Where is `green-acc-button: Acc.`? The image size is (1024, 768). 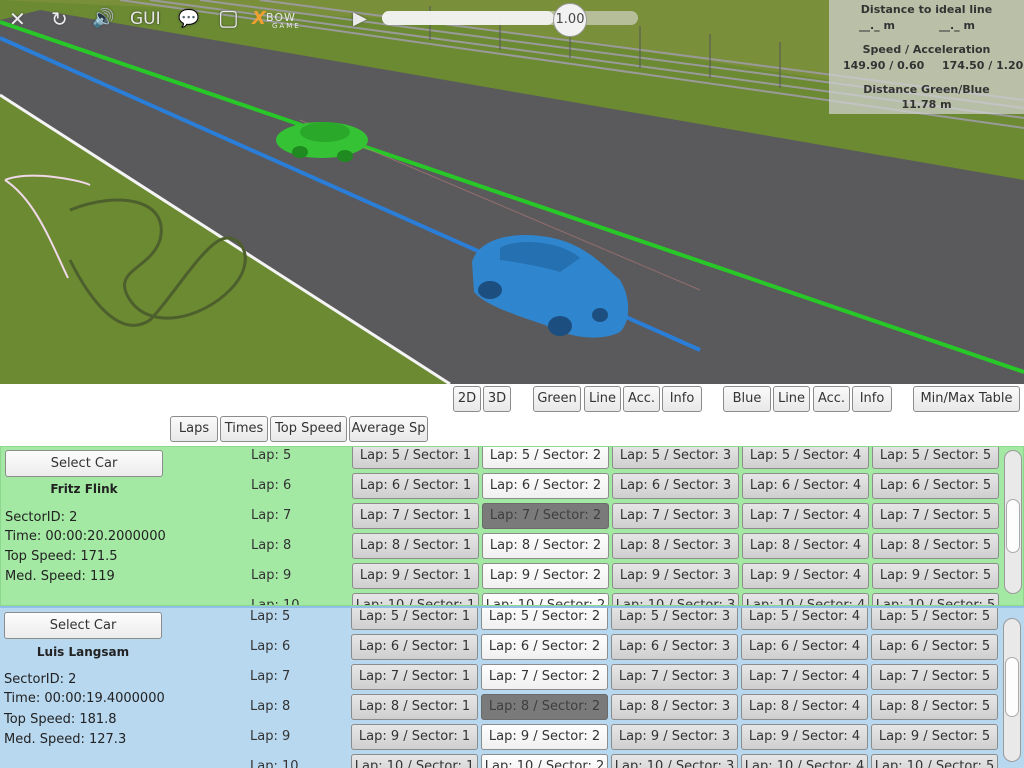 green-acc-button: Acc. is located at coordinates (641, 399).